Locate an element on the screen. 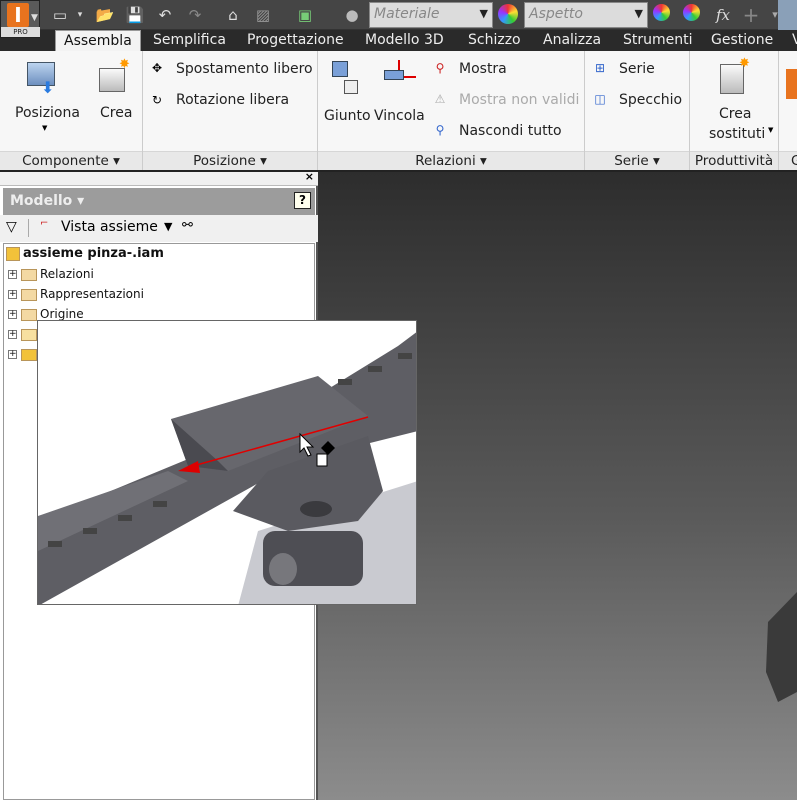 The height and width of the screenshot is (800, 797). fx-button: fx is located at coordinates (723, 15).